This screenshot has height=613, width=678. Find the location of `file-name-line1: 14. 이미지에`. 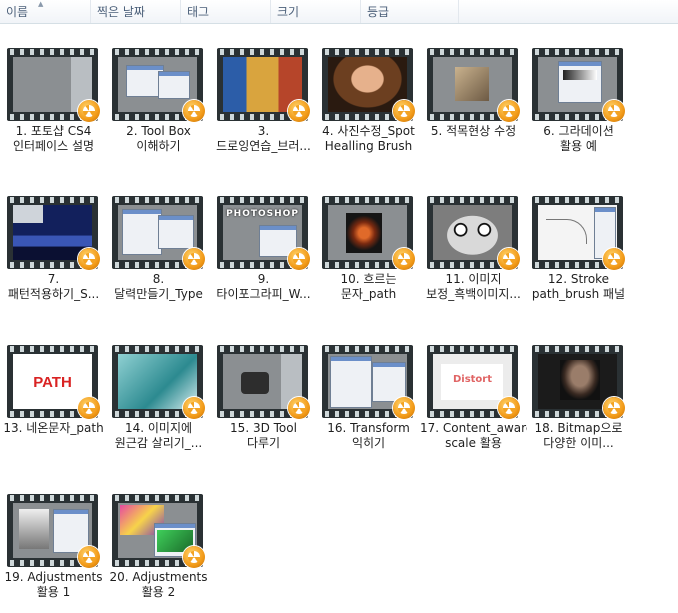

file-name-line1: 14. 이미지에 is located at coordinates (158, 428).